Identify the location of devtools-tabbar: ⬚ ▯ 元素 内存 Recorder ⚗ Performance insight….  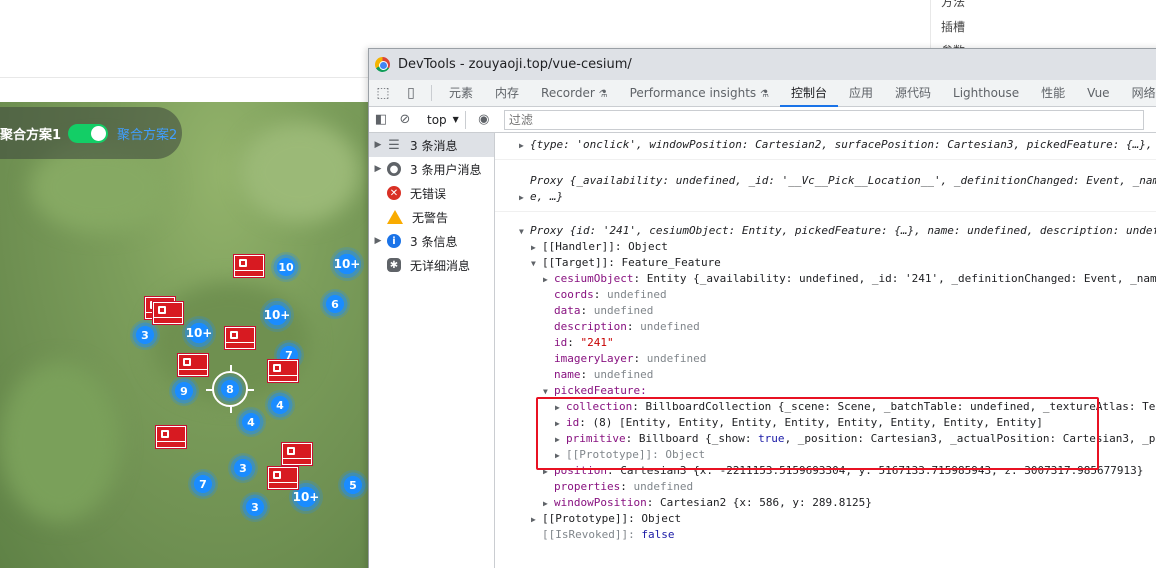
(762, 93).